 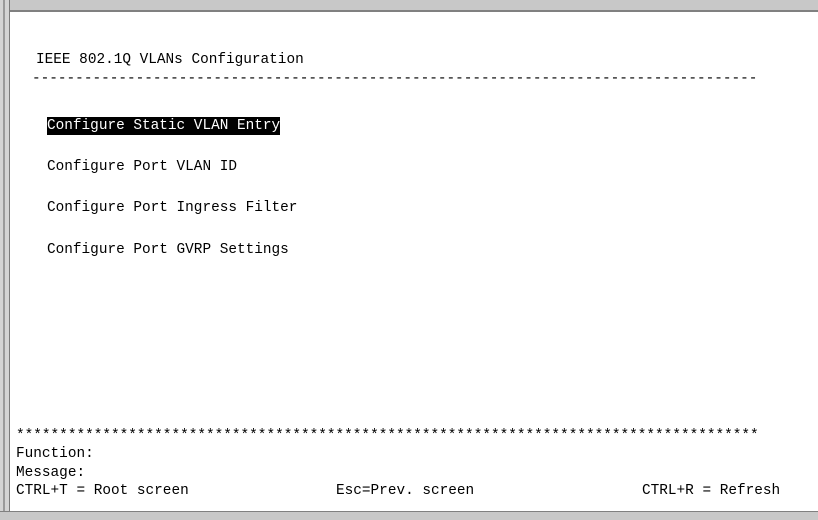 I want to click on message-label: Message:, so click(x=51, y=473).